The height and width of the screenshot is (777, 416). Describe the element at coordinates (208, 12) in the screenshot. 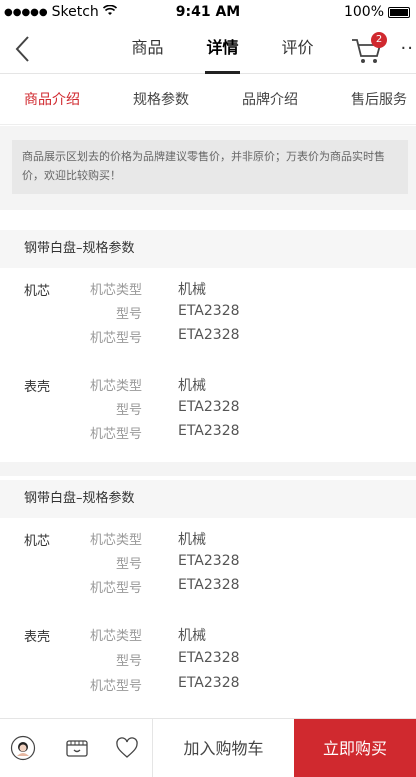

I see `status-bar: ●●●●● Sketch 9:41 AM 100%` at that location.